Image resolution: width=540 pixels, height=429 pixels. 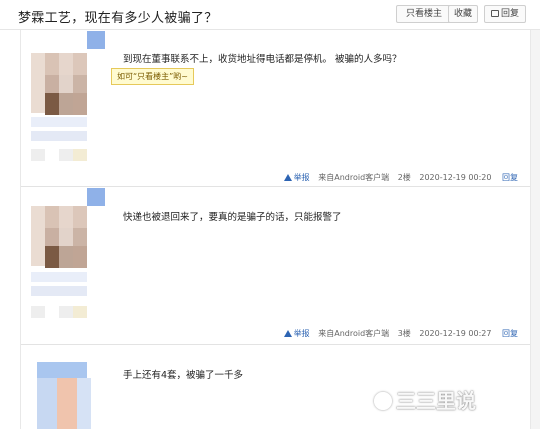 What do you see at coordinates (455, 177) in the screenshot?
I see `post-time: 2020-12-19 00:20` at bounding box center [455, 177].